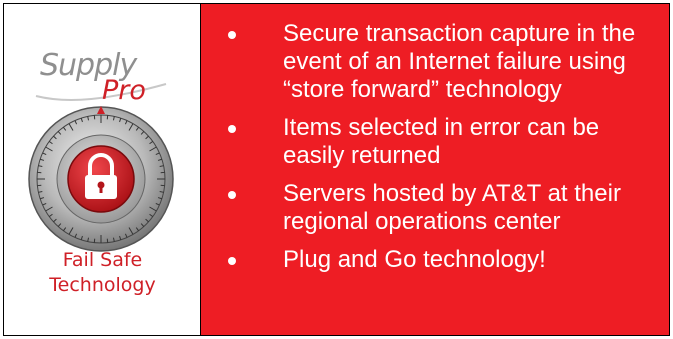  I want to click on caption-line-1: Fail Safe, so click(102, 260).